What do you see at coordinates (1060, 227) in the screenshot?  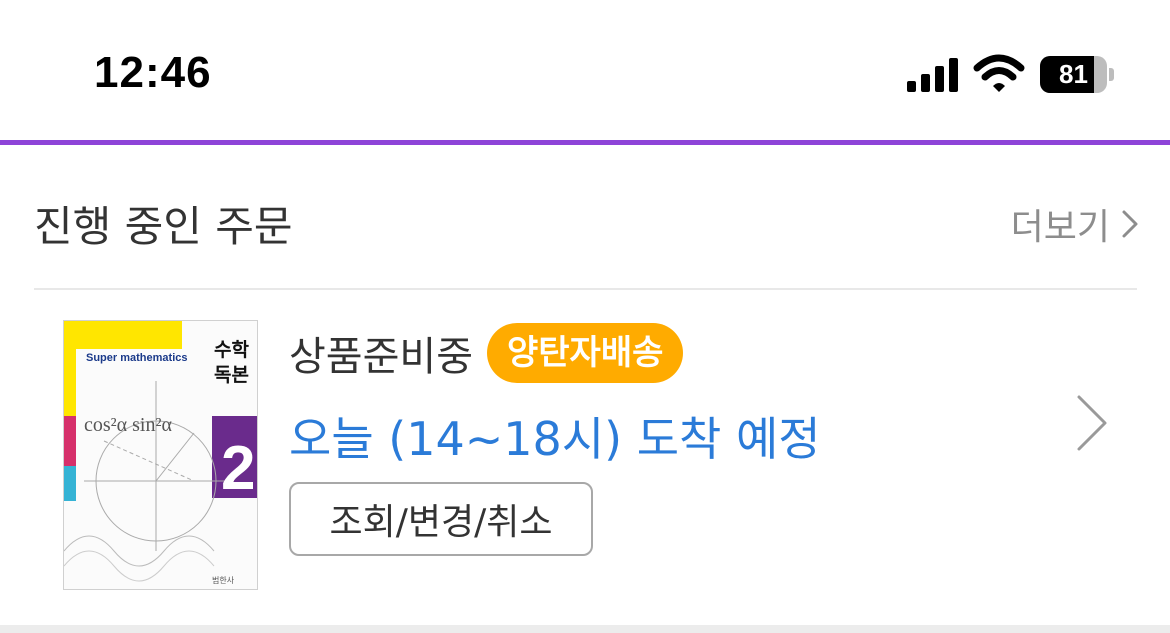 I see `more-link-label: 더보기` at bounding box center [1060, 227].